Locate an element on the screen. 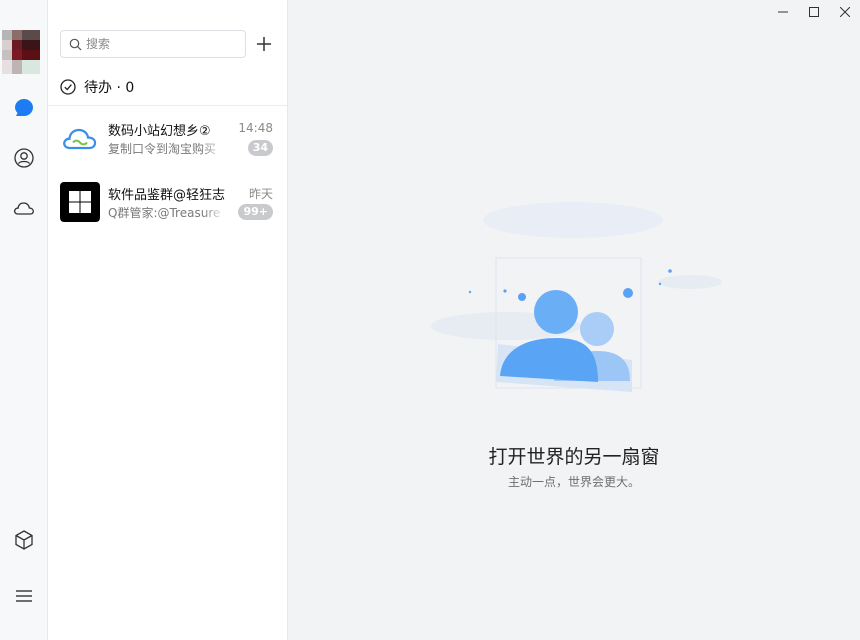  maximize-button is located at coordinates (813, 12).